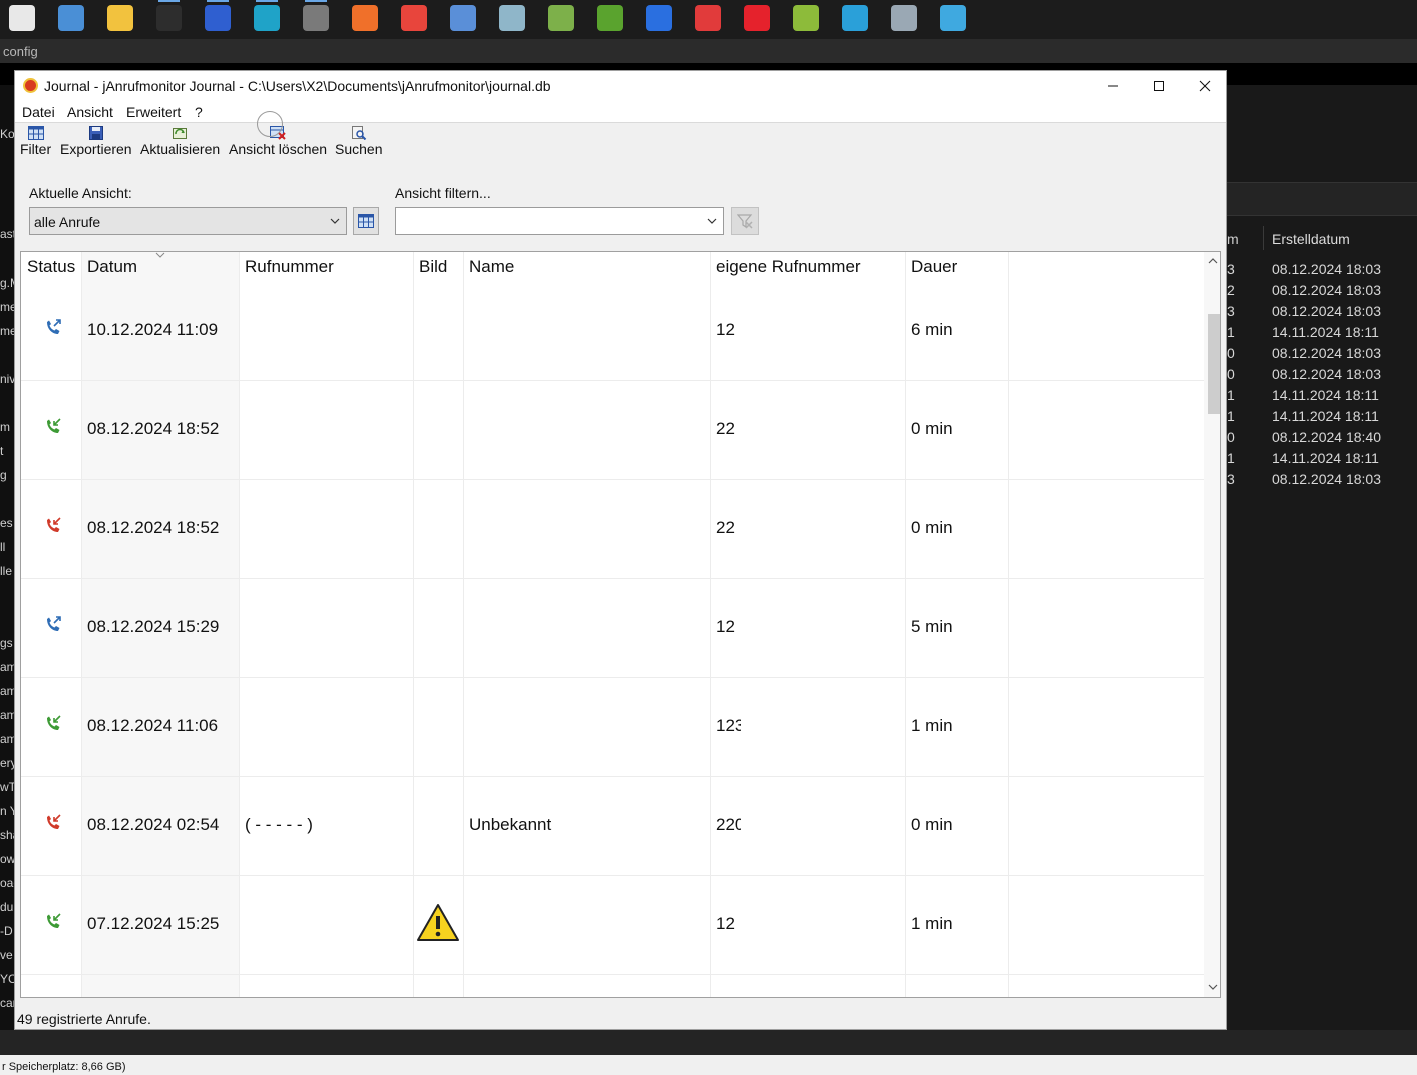 The image size is (1417, 1075). I want to click on scroll-up-icon, so click(1213, 261).